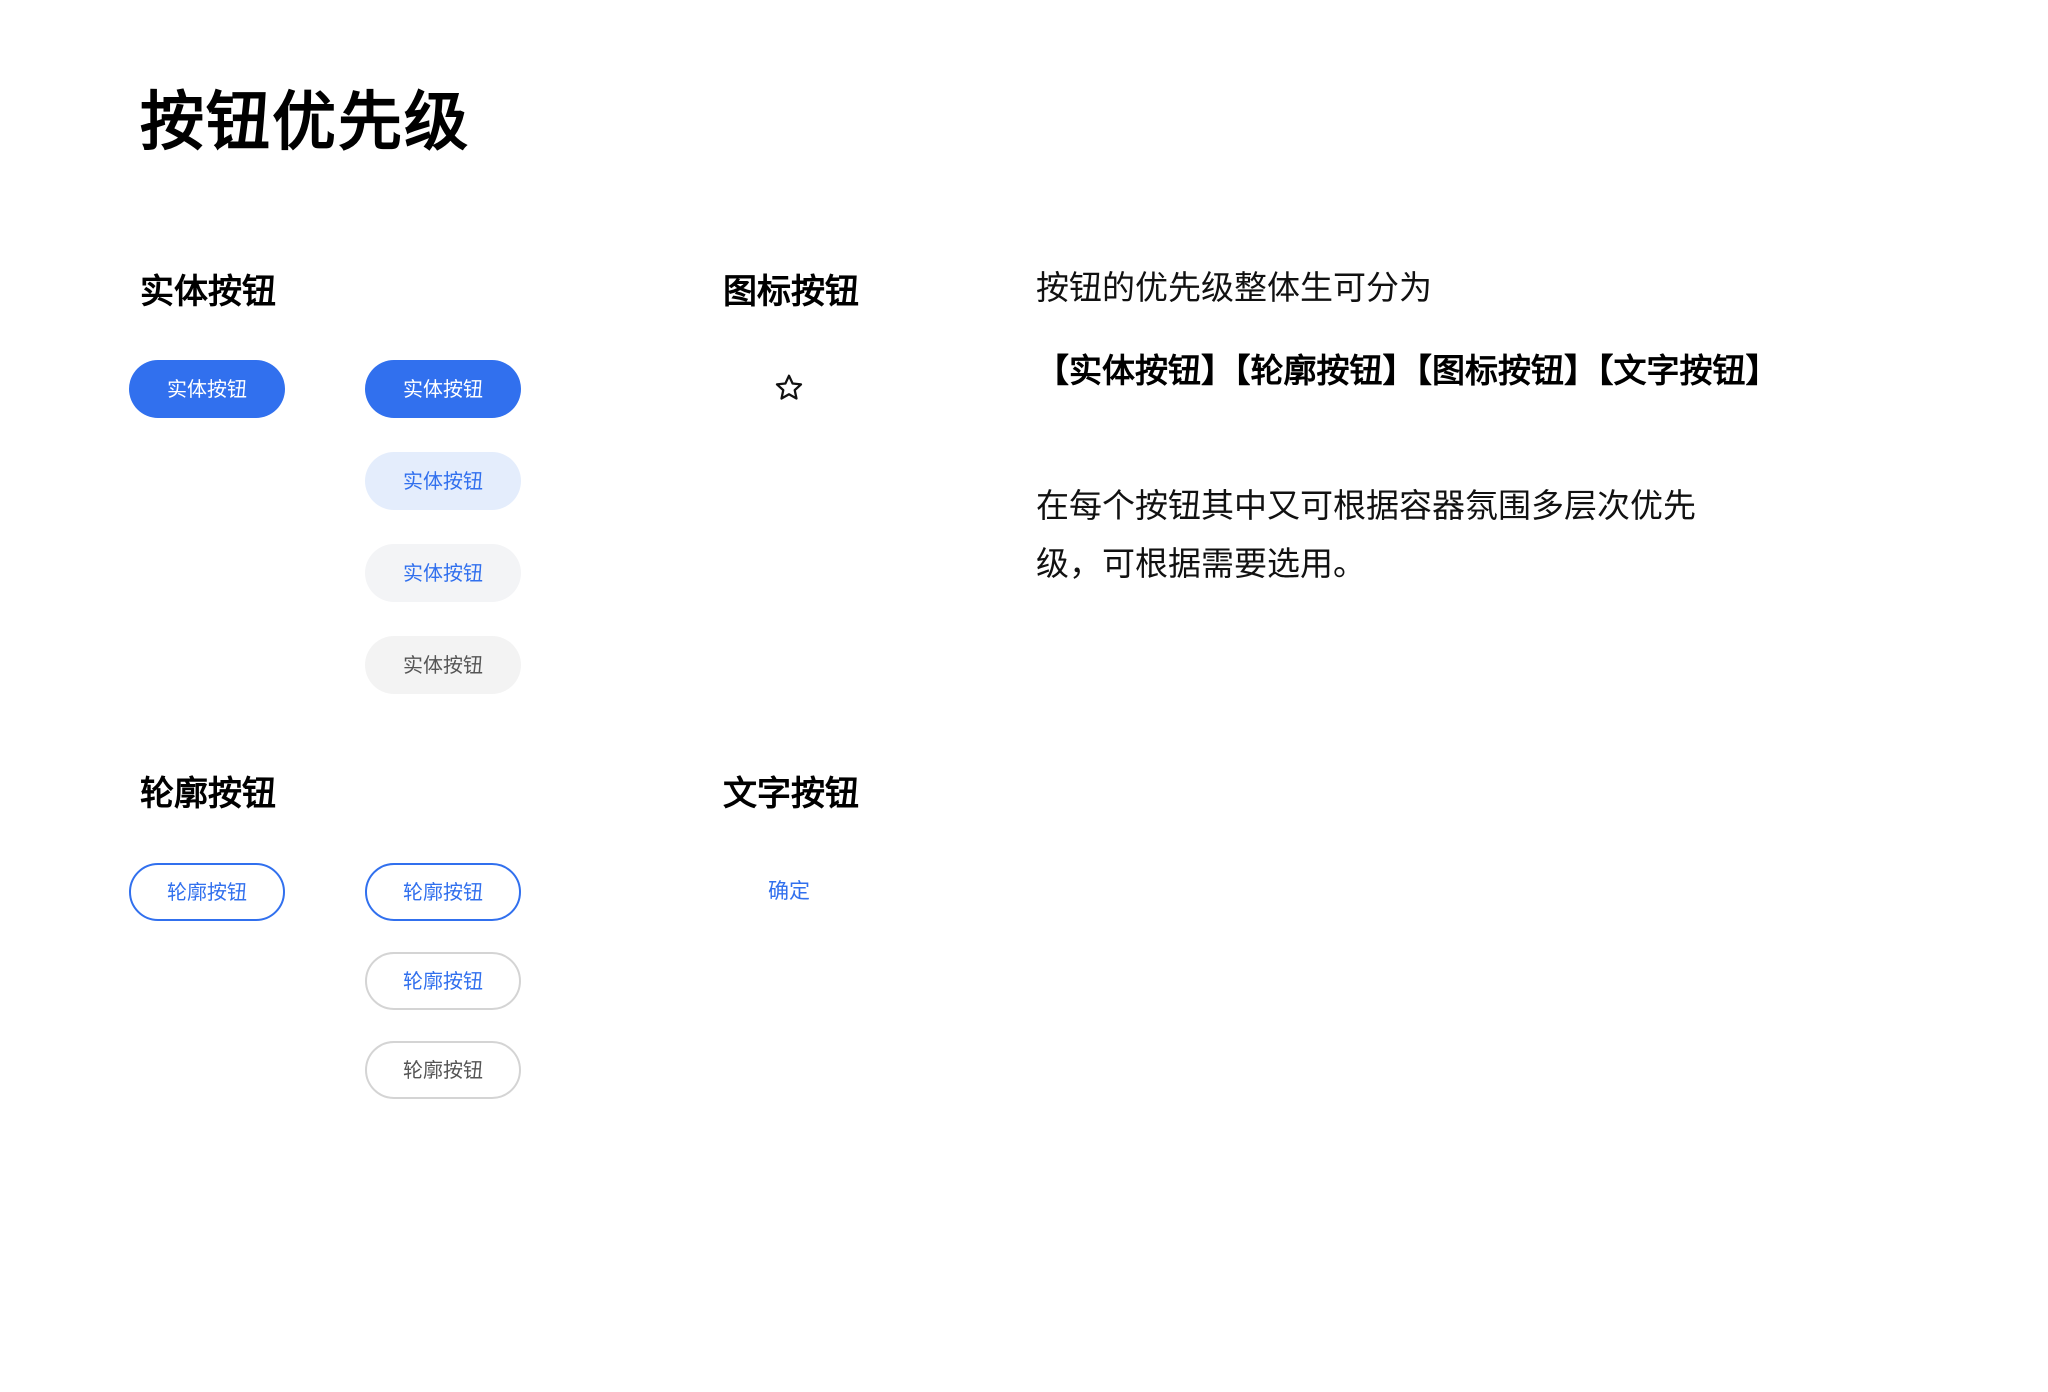 The image size is (2048, 1392). I want to click on star-outline-icon, so click(789, 387).